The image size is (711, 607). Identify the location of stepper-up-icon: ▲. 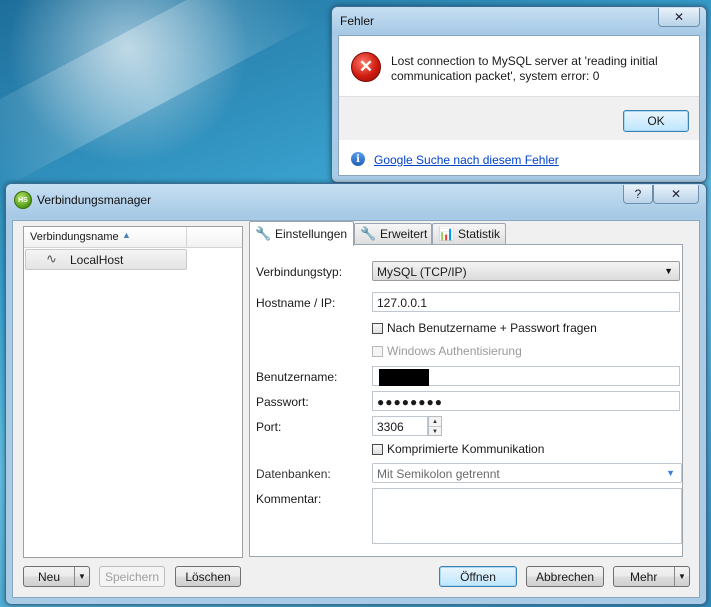
(435, 422).